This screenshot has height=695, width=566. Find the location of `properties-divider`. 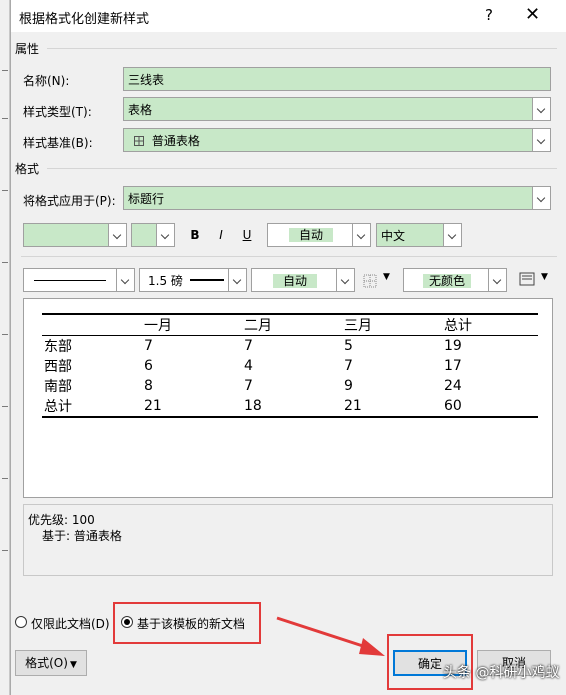

properties-divider is located at coordinates (302, 48).